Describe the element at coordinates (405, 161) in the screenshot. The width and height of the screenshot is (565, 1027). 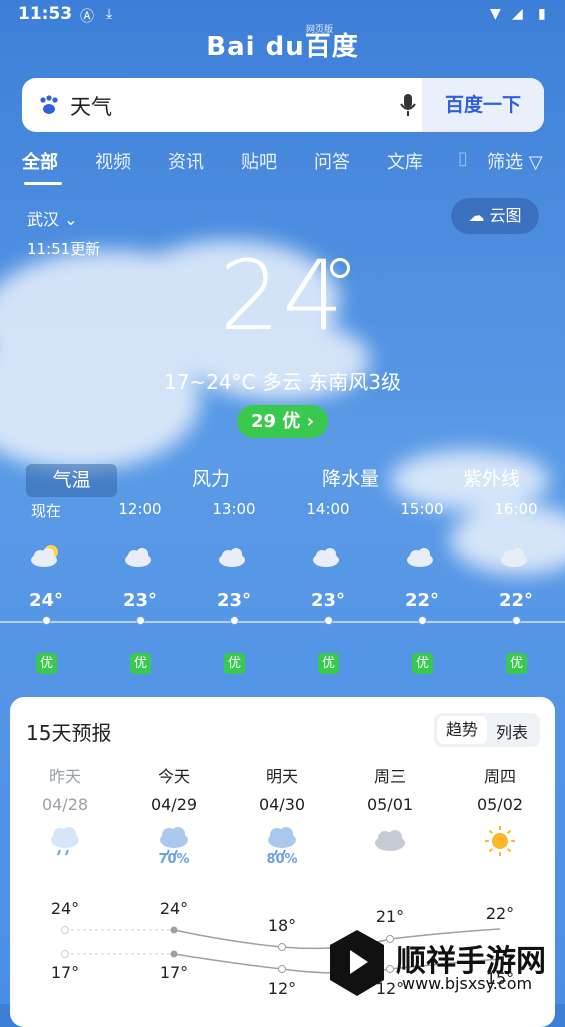
I see `tab-wenku: 文库` at that location.